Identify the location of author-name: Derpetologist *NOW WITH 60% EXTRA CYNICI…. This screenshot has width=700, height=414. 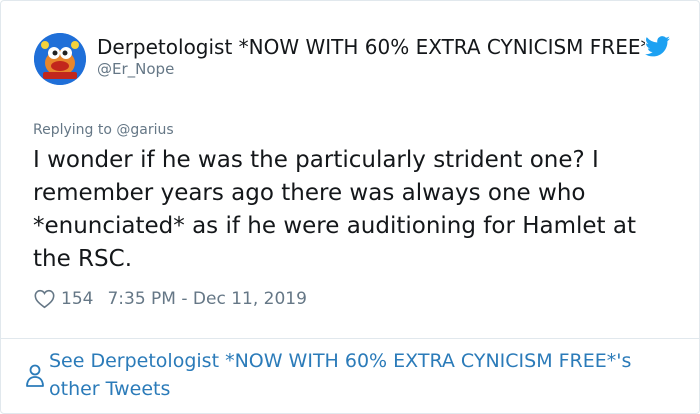
(371, 47).